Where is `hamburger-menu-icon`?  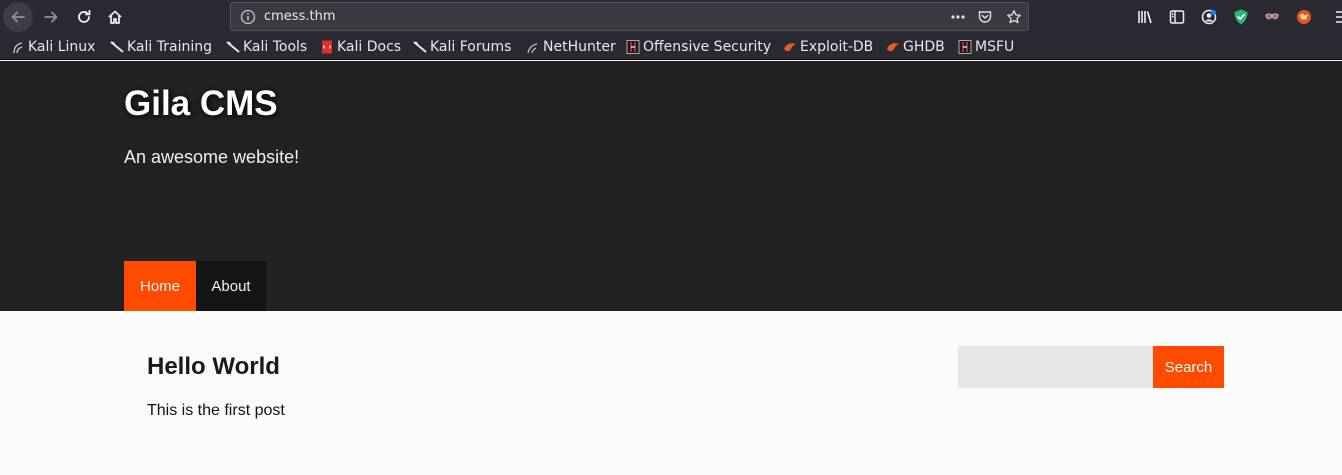
hamburger-menu-icon is located at coordinates (1338, 17).